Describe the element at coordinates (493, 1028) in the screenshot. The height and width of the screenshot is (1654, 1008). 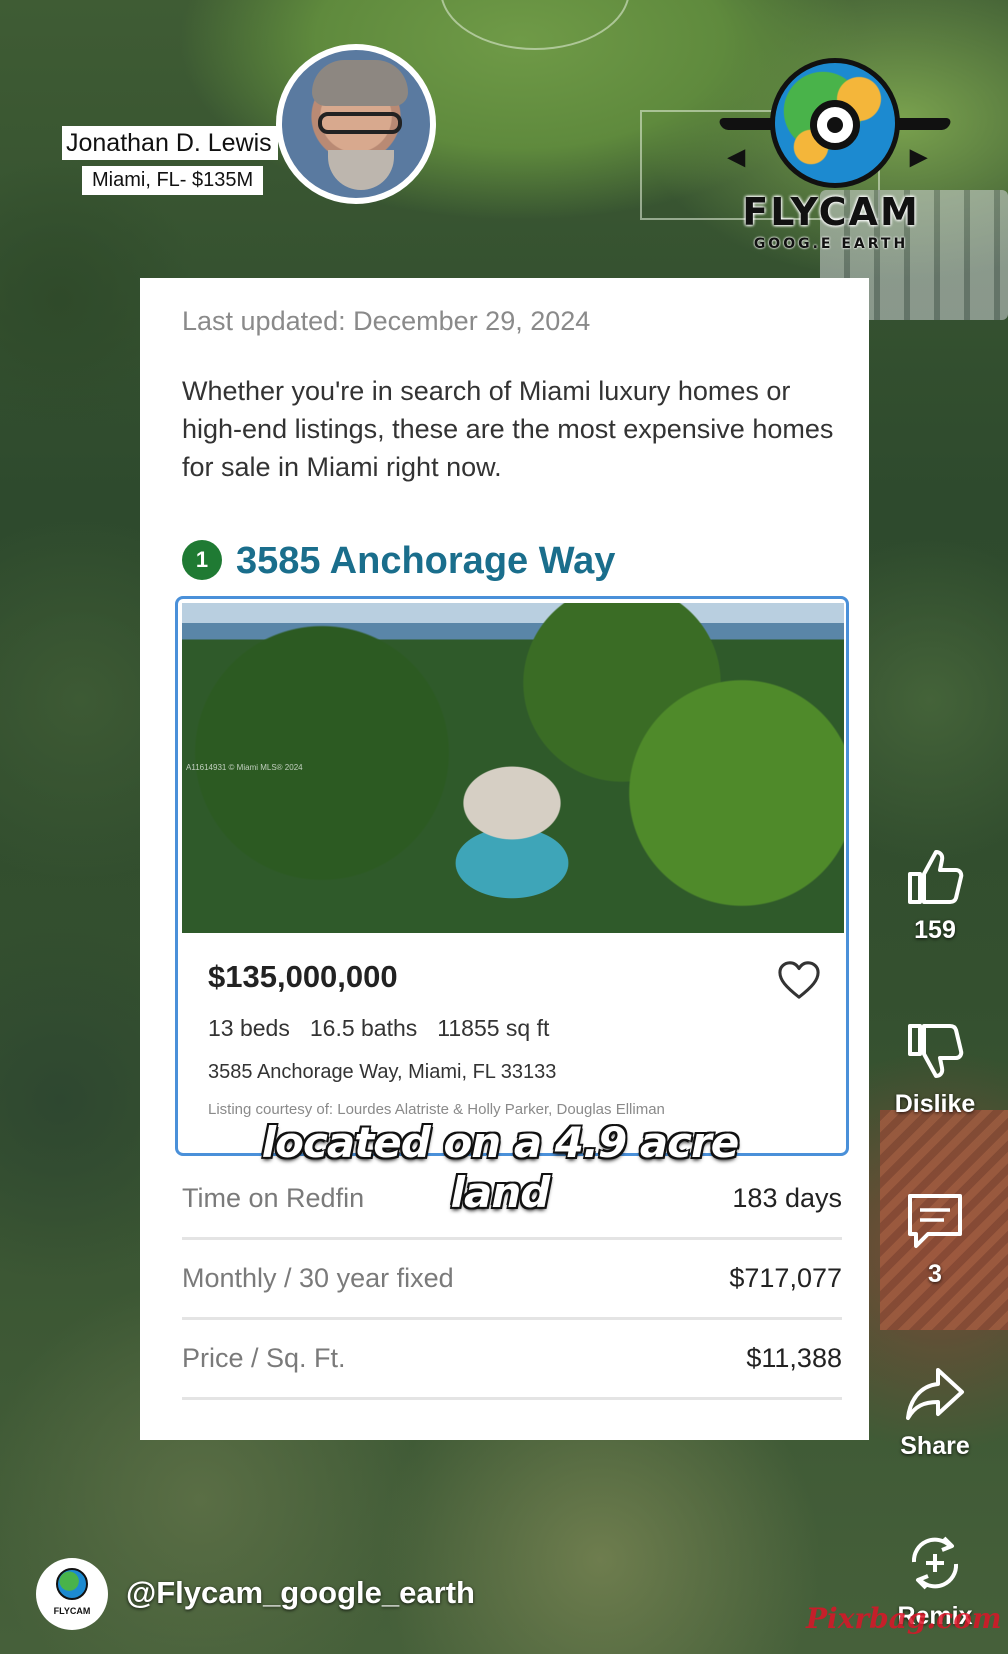
I see `sqft-value: 11855 sq ft` at that location.